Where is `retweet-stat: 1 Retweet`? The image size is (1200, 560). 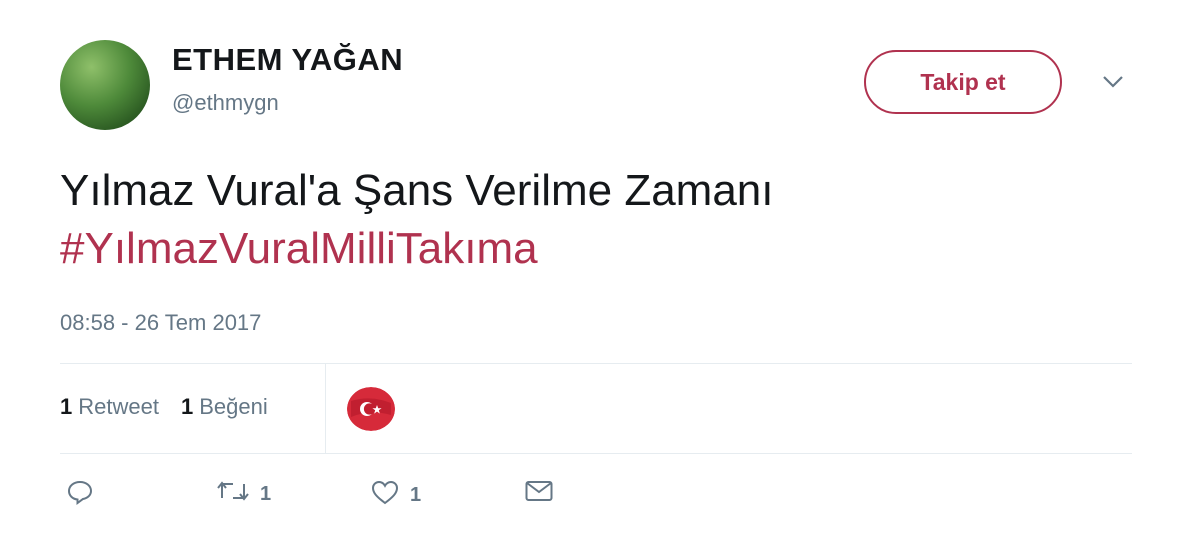
retweet-stat: 1 Retweet is located at coordinates (109, 407).